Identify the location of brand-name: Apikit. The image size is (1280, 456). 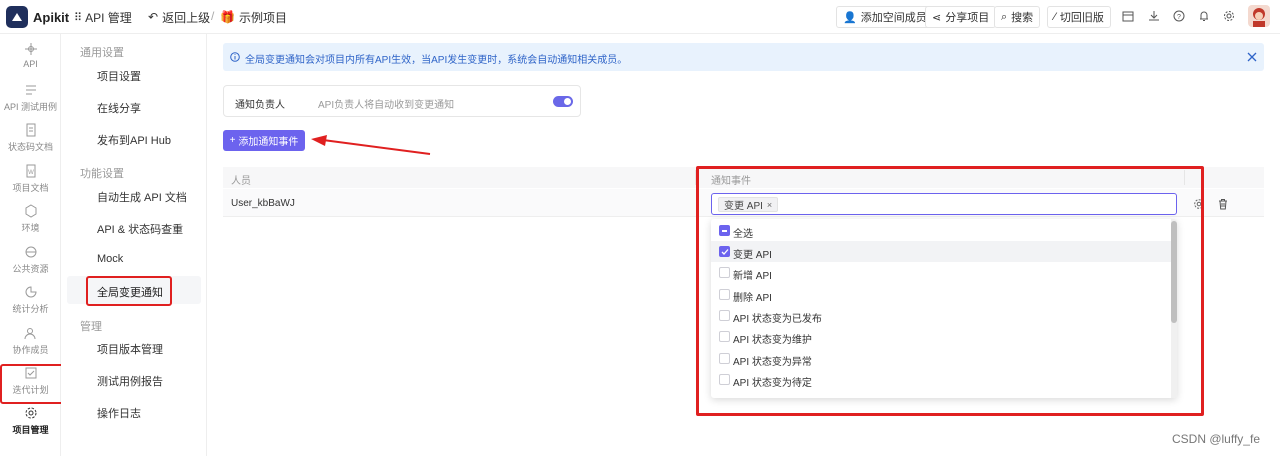
(51, 17).